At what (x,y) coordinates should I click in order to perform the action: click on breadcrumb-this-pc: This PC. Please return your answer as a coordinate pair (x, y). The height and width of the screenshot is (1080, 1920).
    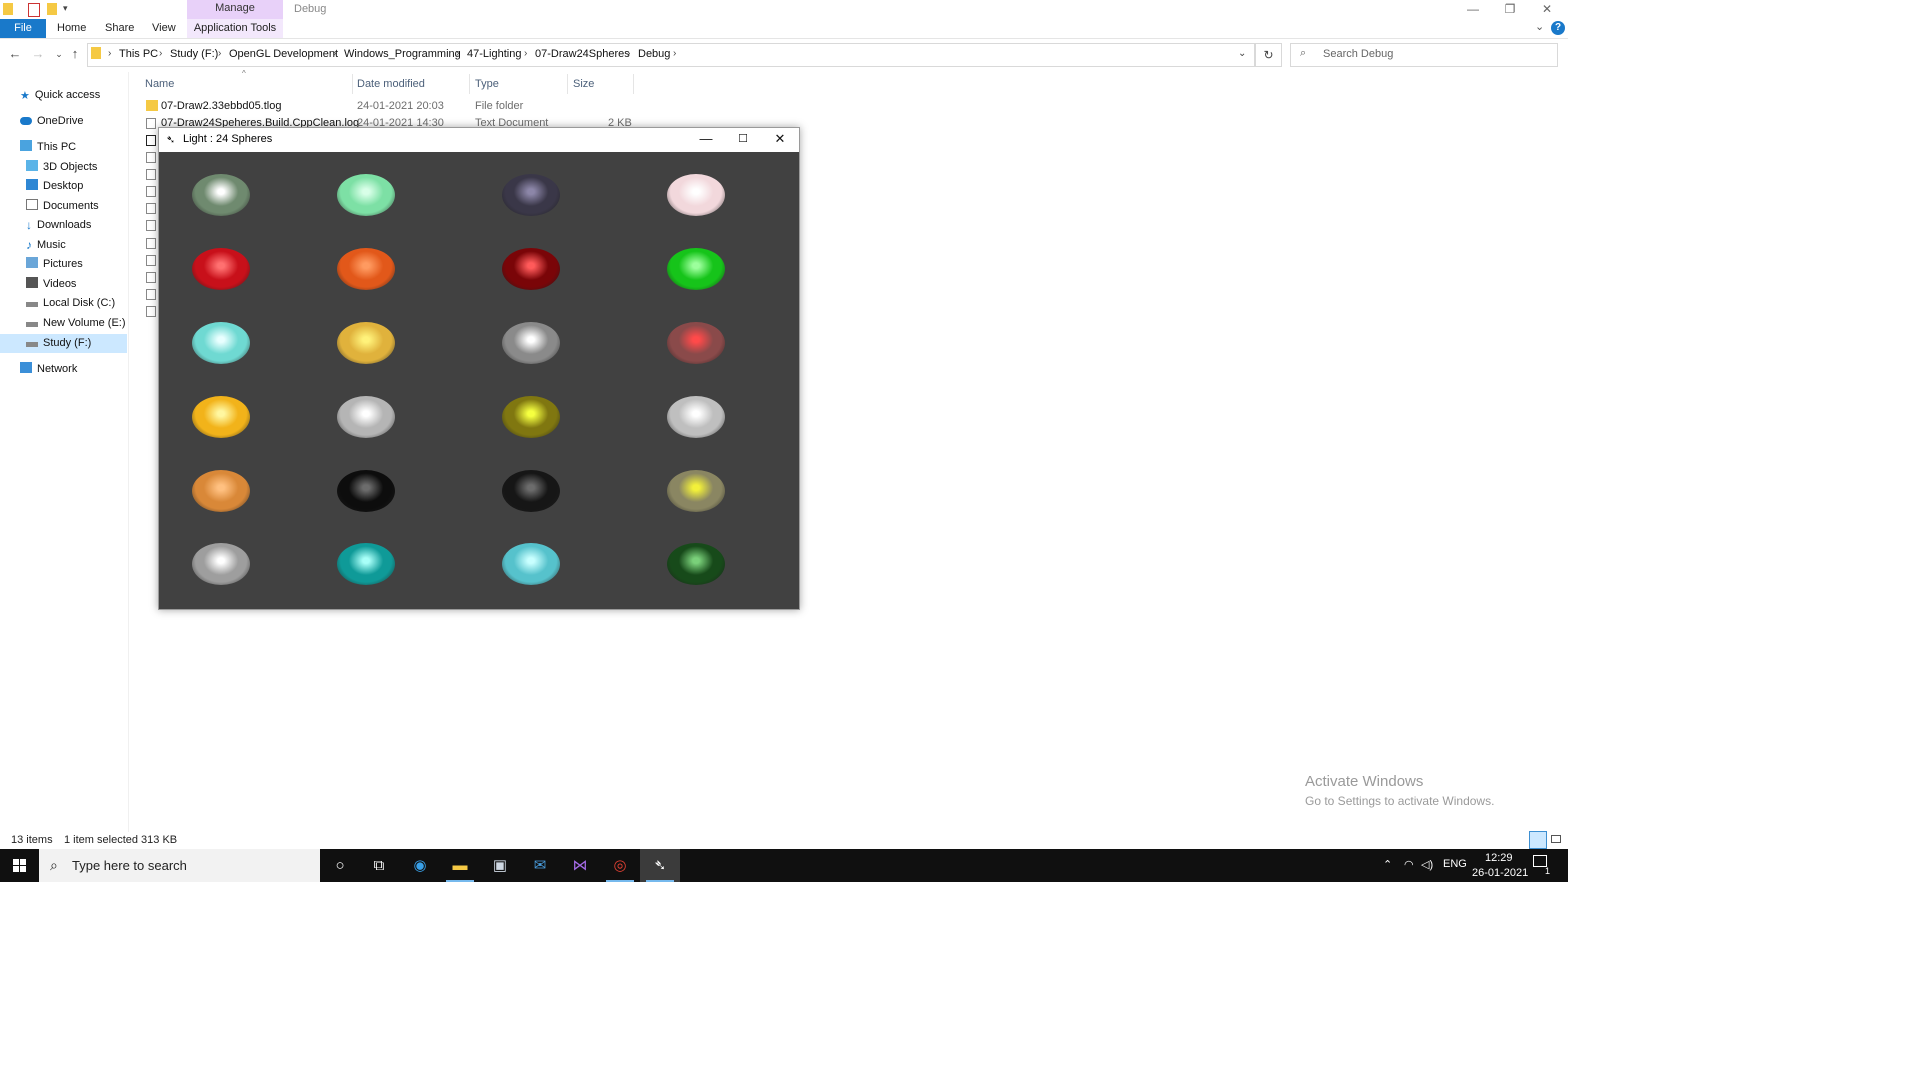
    Looking at the image, I should click on (138, 54).